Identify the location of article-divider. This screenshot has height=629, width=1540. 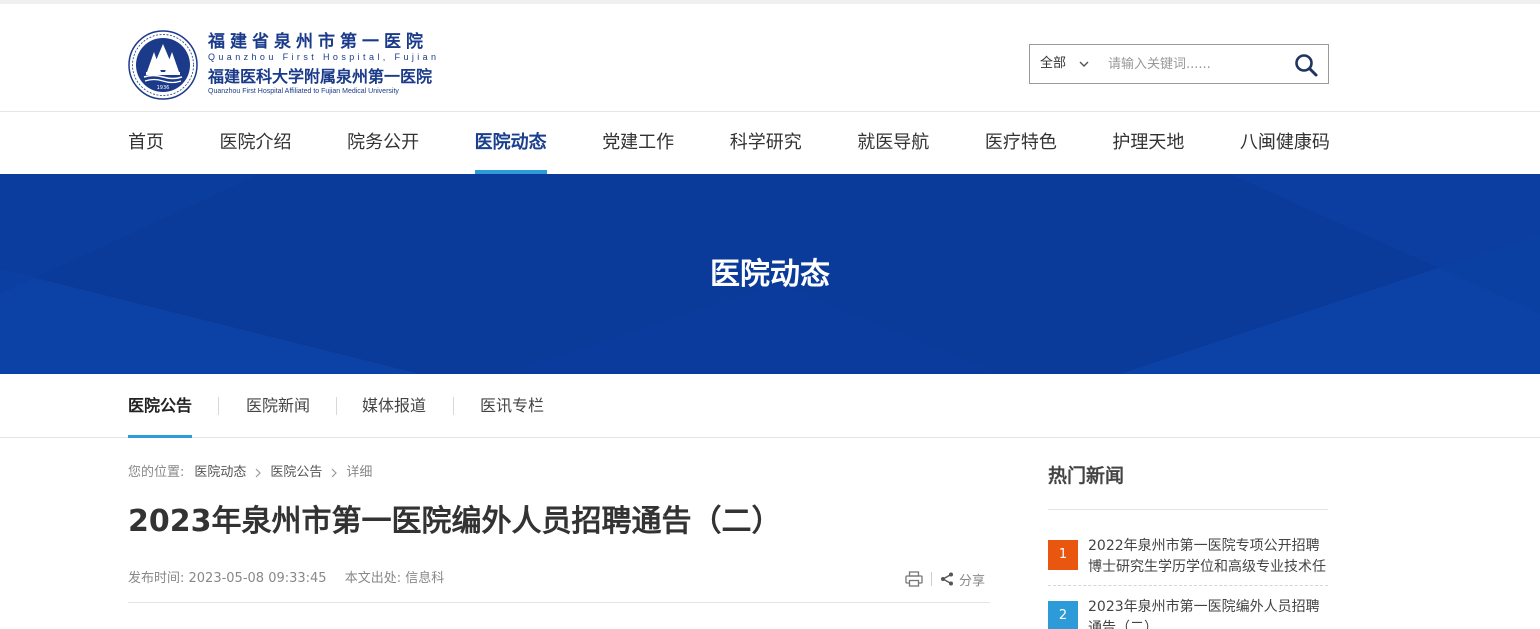
(559, 602).